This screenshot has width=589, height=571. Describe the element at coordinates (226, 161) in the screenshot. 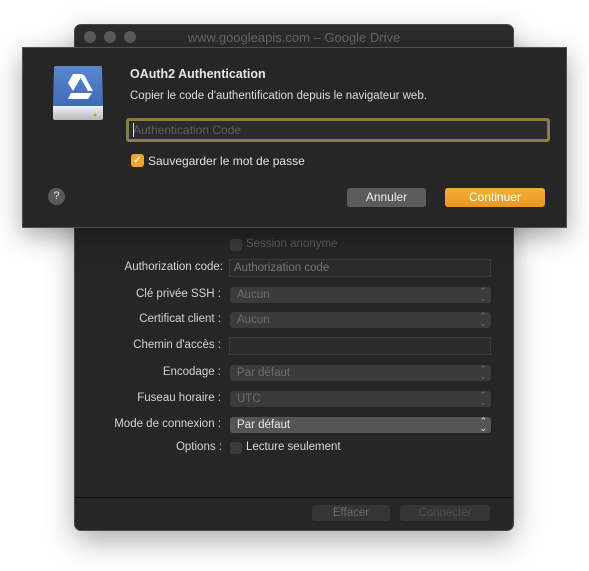

I see `save-password-label: Sauvegarder le mot de passe` at that location.